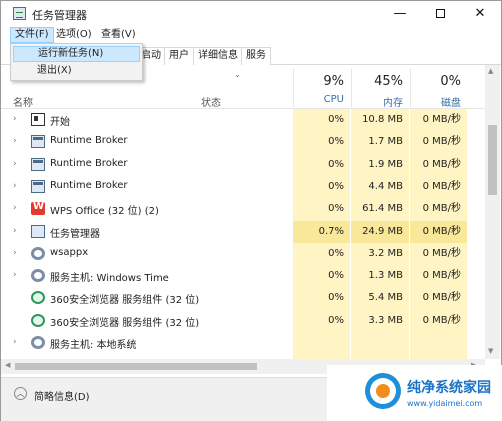 This screenshot has height=421, width=502. Describe the element at coordinates (32, 35) in the screenshot. I see `menu-file: 文件(F)` at that location.